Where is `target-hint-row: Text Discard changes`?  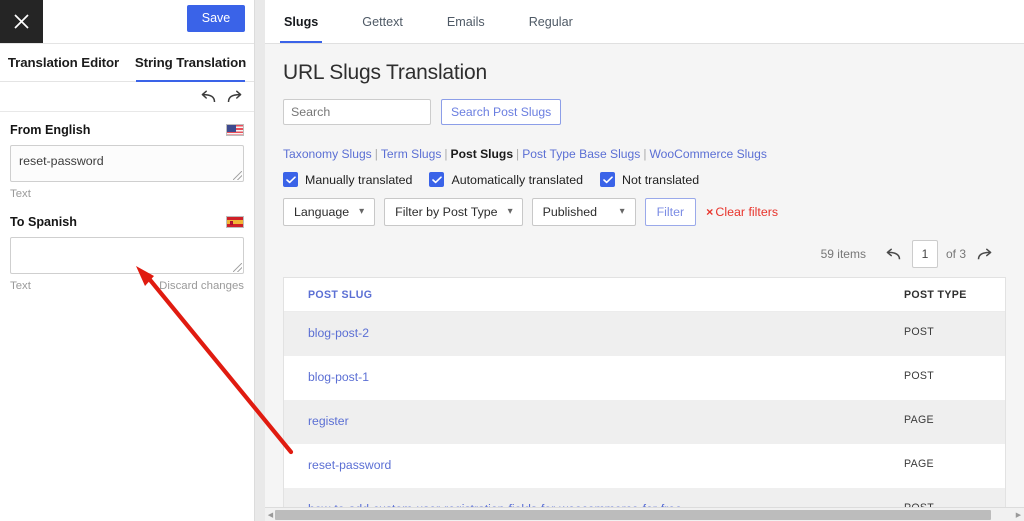 target-hint-row: Text Discard changes is located at coordinates (127, 286).